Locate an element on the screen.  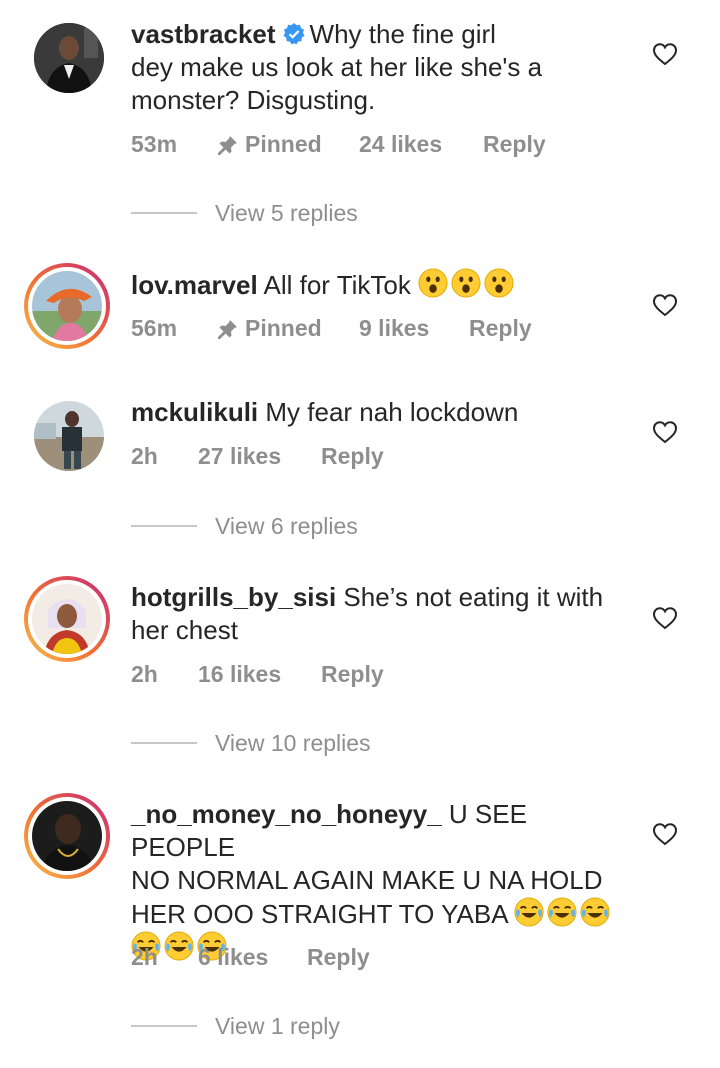
username: _no_money_no_honeyy_ is located at coordinates (286, 814).